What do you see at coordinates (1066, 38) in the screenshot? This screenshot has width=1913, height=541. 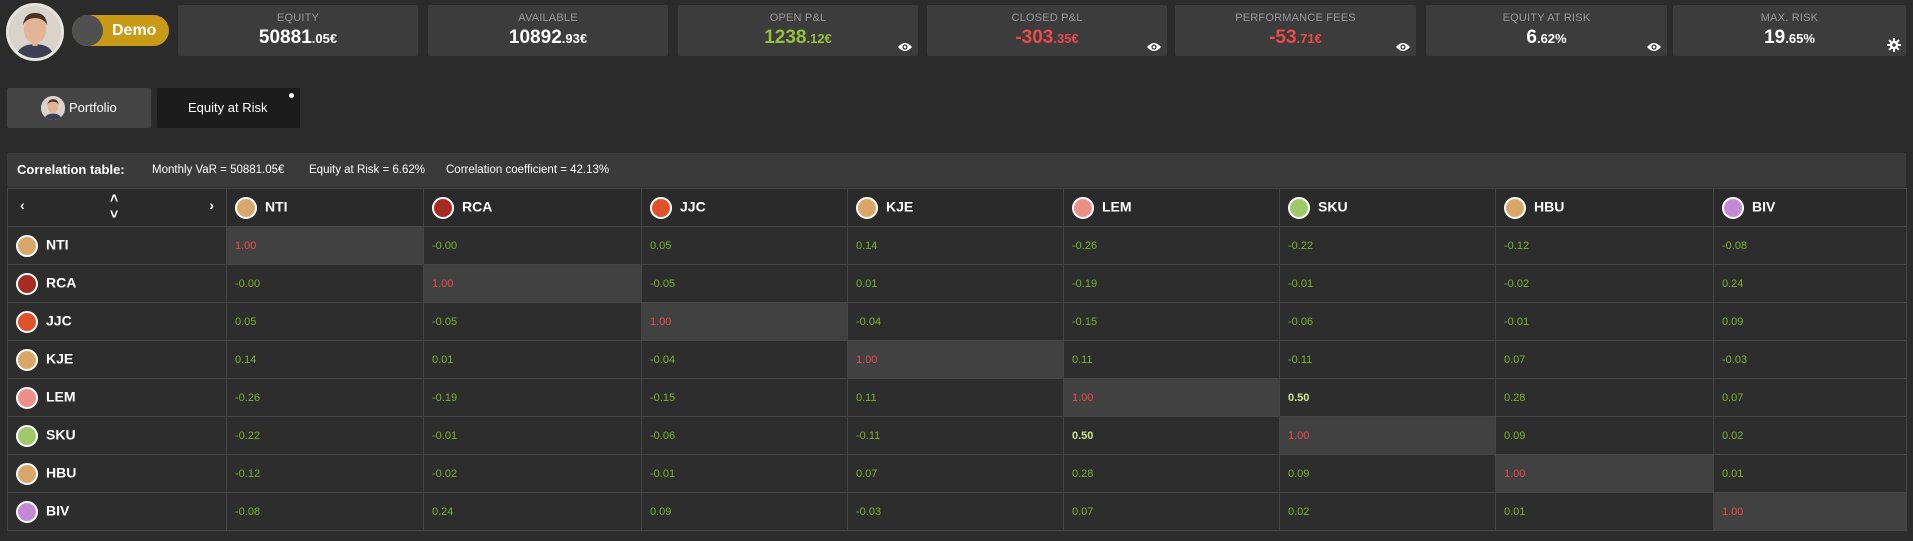 I see `stat-value-decimals: .35€` at bounding box center [1066, 38].